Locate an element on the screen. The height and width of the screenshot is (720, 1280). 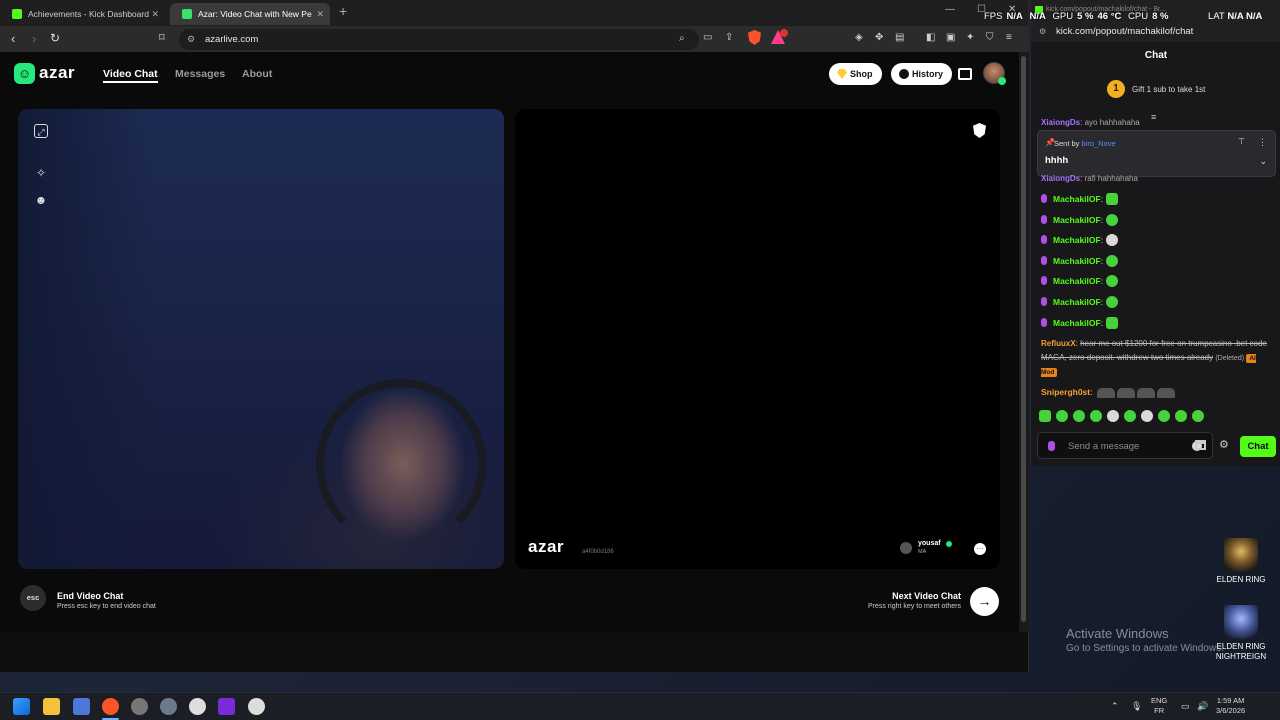
next-video-chat-title: Next Video Chat is located at coordinates (926, 596).